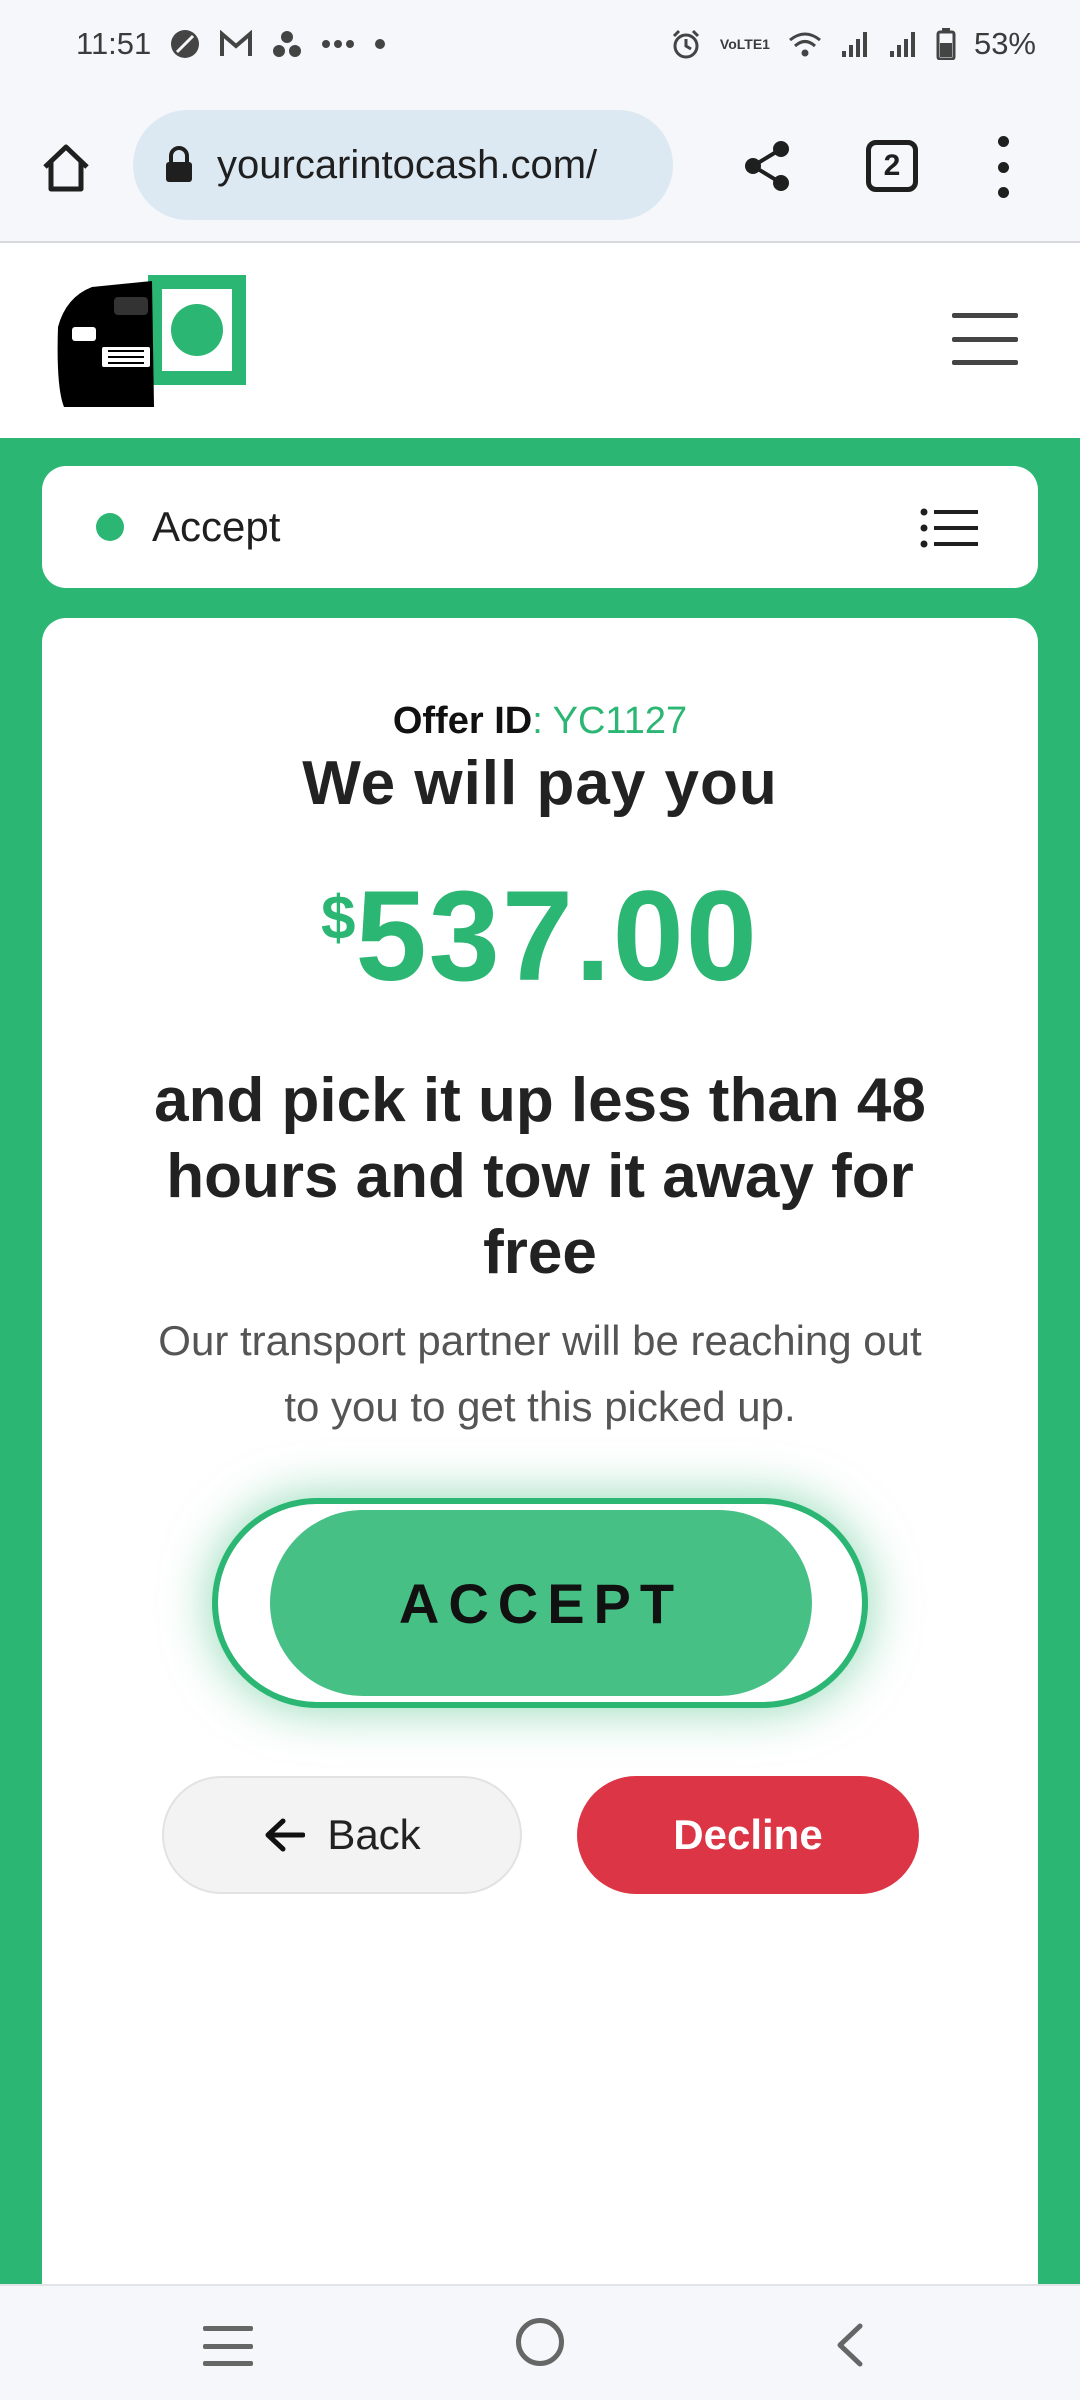  I want to click on battery-icon, so click(946, 44).